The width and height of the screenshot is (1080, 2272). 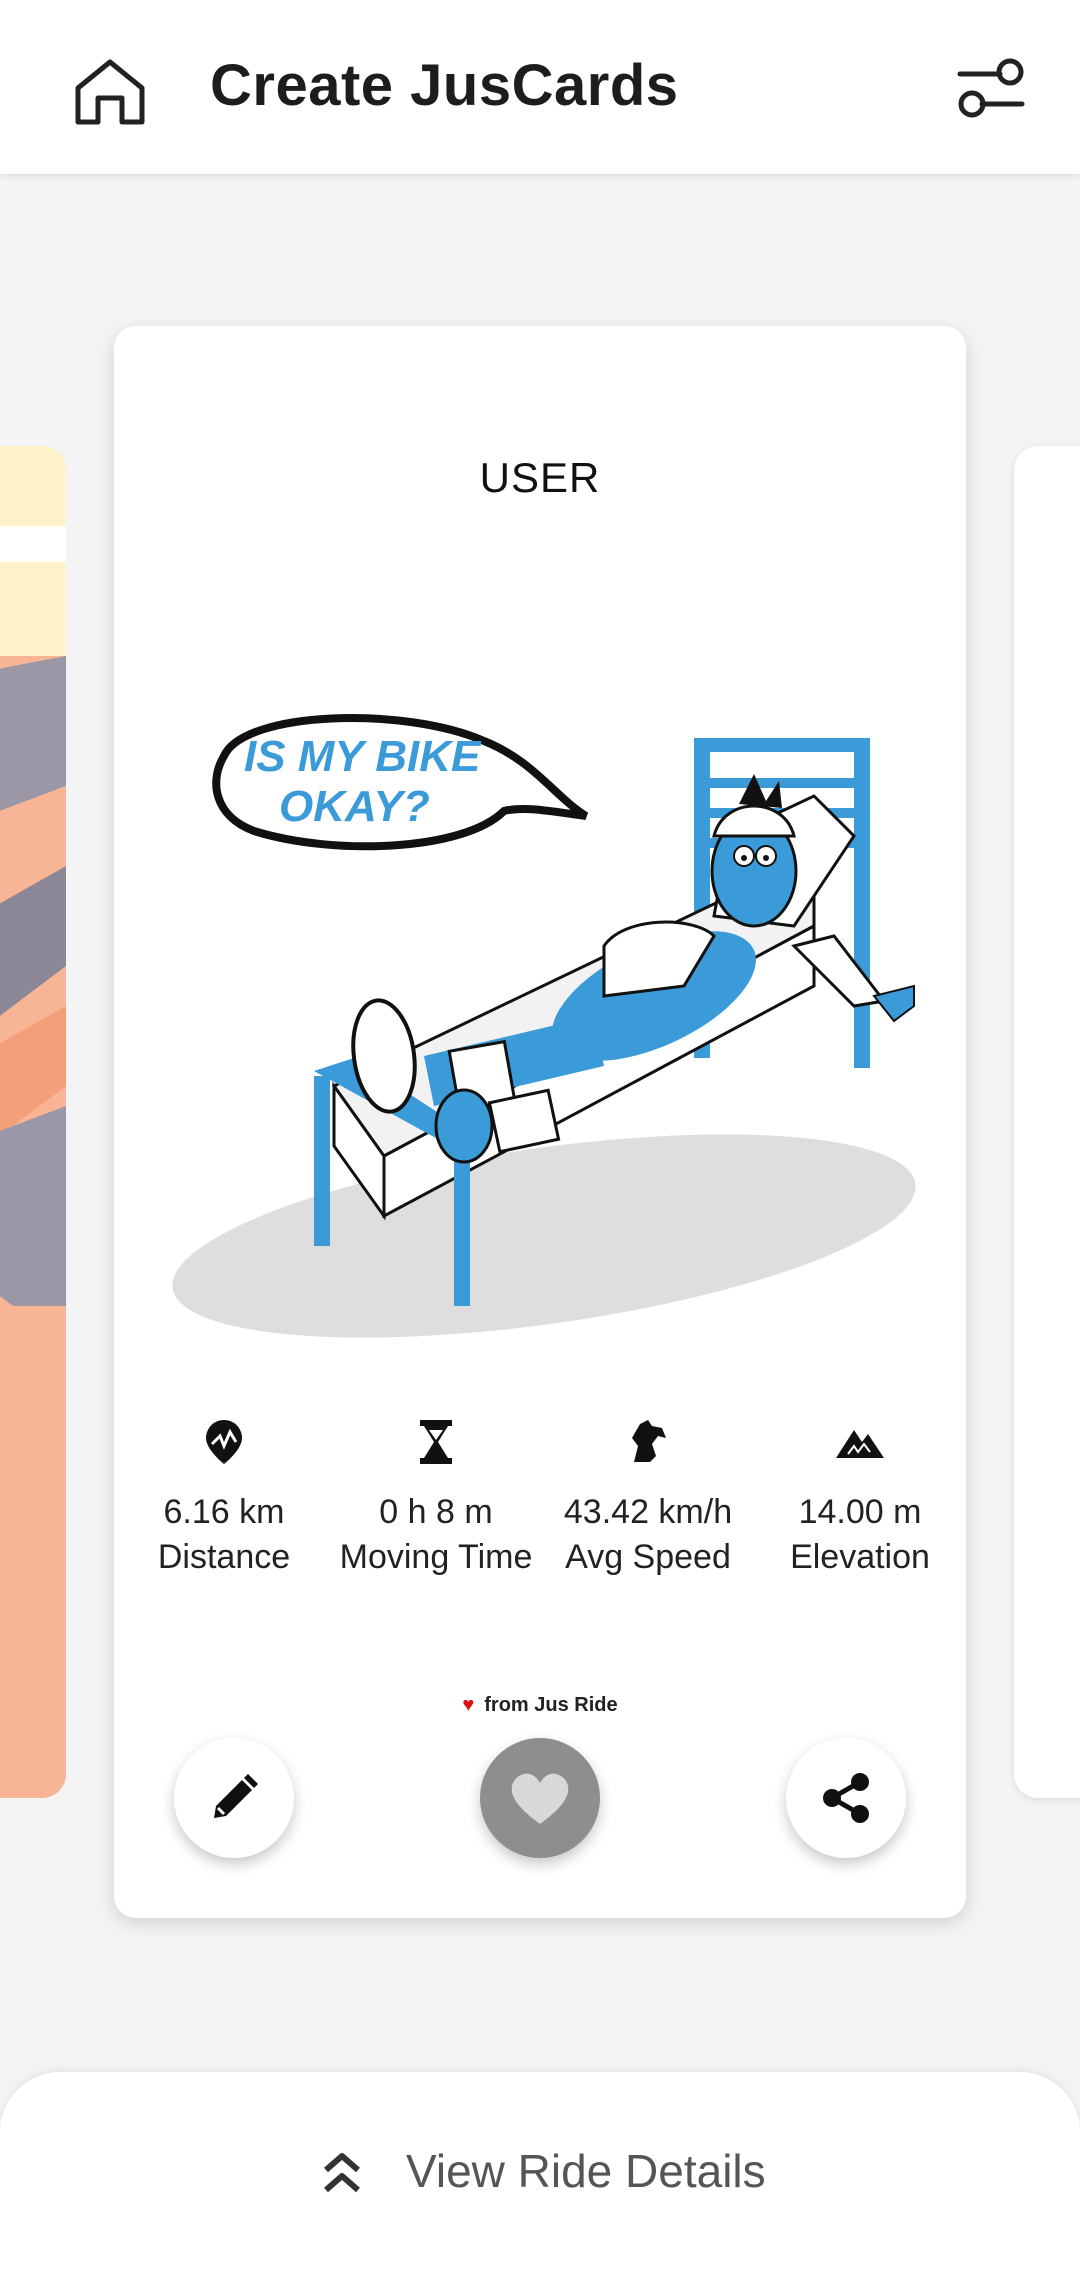 I want to click on stat-moving-time-label: Moving Time, so click(x=436, y=1557).